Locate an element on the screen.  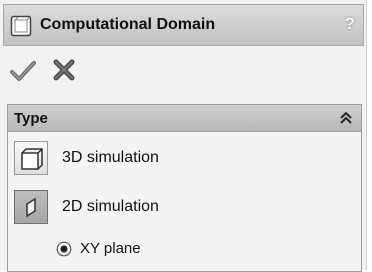
3d-simulation-button is located at coordinates (31, 158).